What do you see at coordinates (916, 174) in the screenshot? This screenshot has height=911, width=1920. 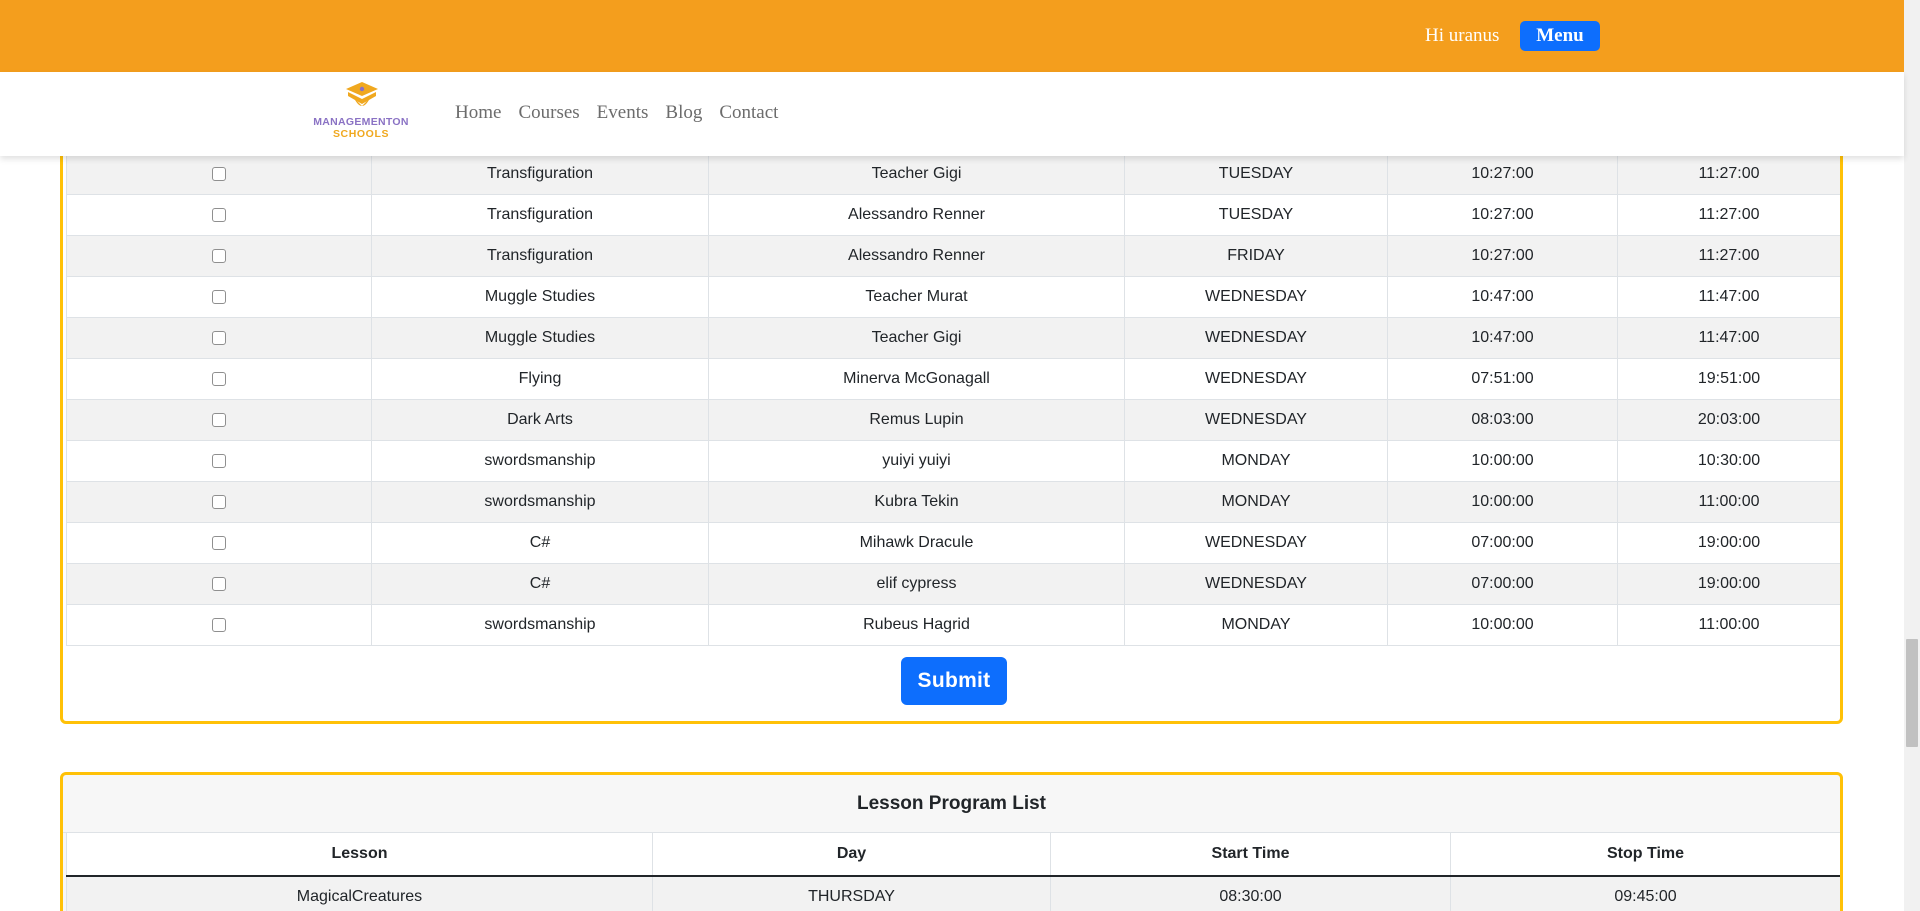 I see `teacher-cell: Teacher Gigi` at bounding box center [916, 174].